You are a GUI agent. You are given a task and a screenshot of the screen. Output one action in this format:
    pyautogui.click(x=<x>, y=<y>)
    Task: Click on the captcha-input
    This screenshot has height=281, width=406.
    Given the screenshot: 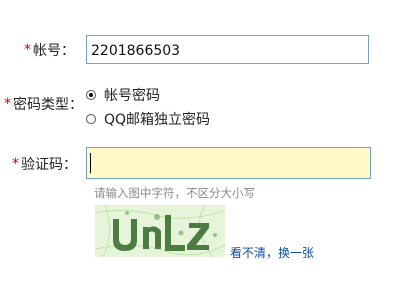 What is the action you would take?
    pyautogui.click(x=228, y=163)
    